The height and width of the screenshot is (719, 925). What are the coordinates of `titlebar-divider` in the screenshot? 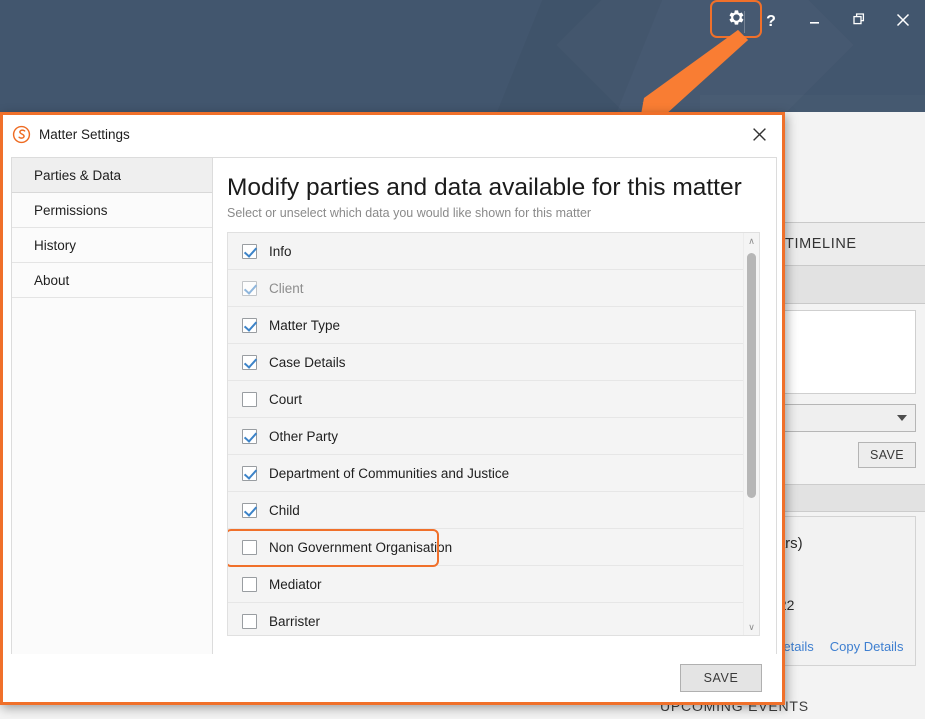 It's located at (744, 22).